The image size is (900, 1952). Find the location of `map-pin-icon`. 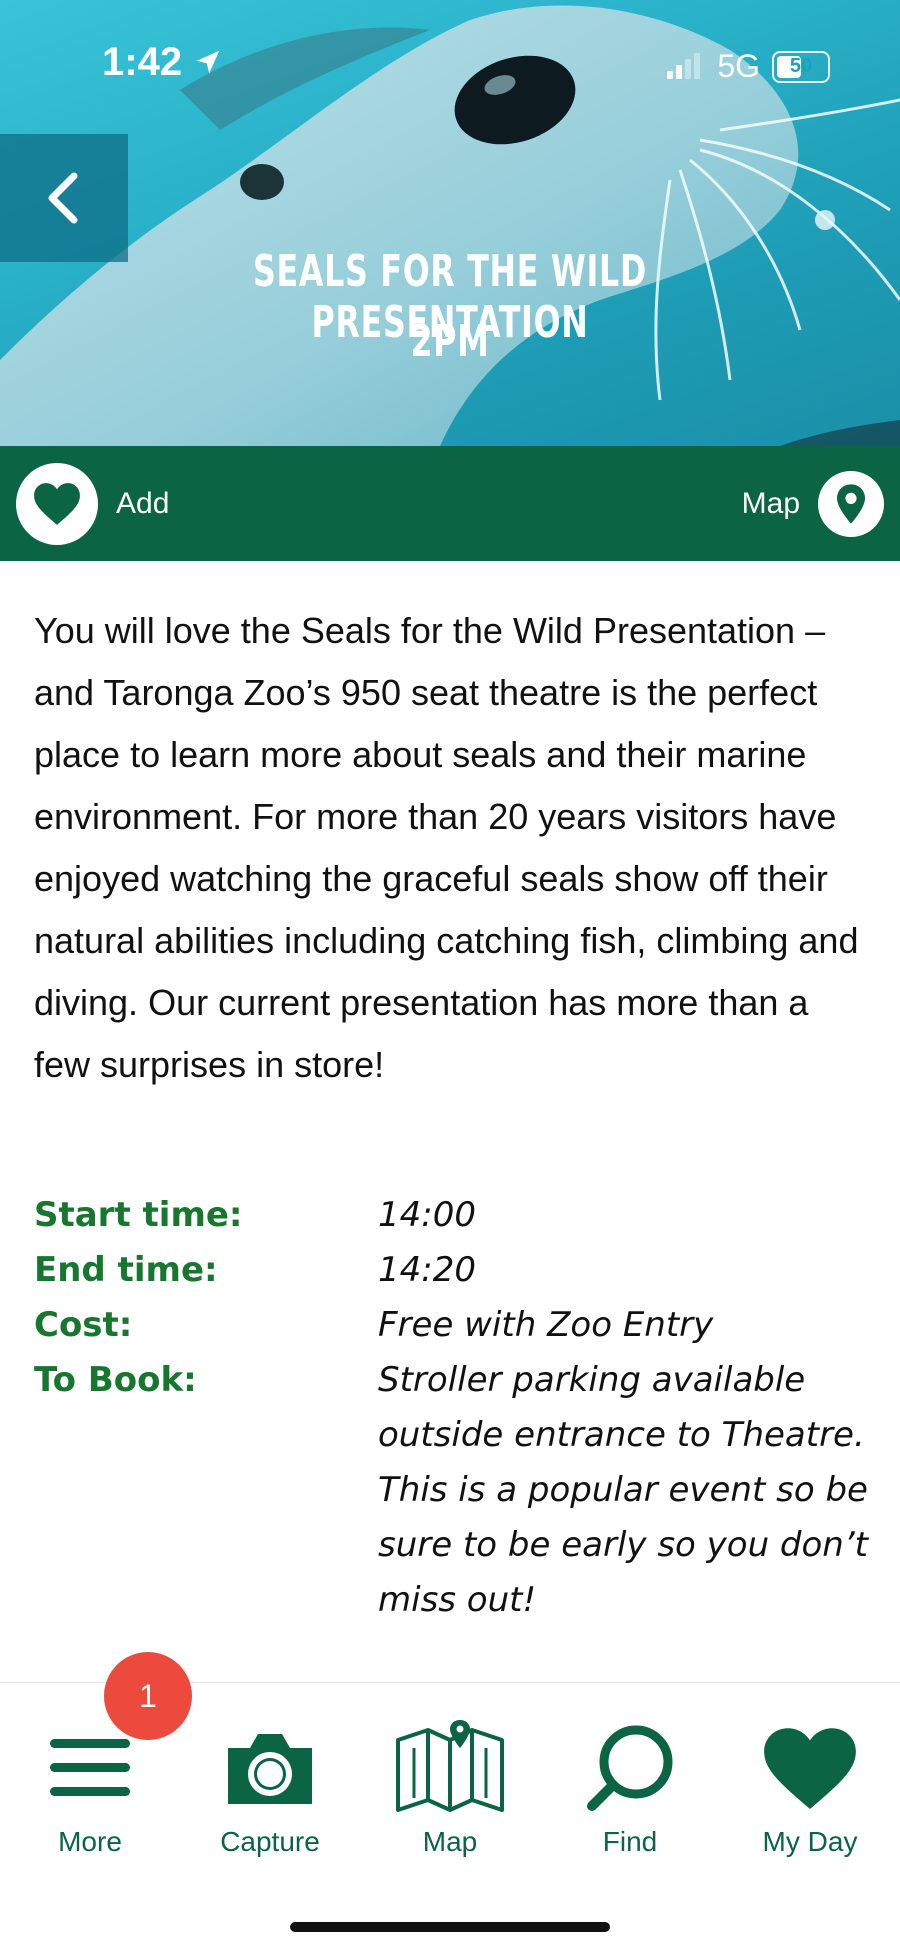

map-pin-icon is located at coordinates (851, 503).